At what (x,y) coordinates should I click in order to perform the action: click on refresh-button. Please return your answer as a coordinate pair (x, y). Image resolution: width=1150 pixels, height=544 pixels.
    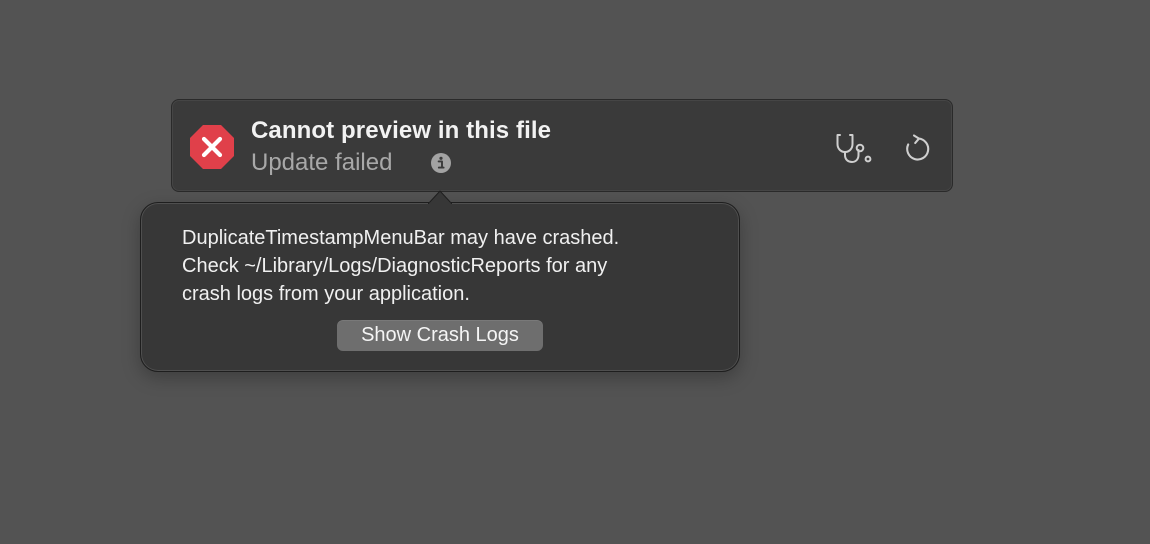
    Looking at the image, I should click on (917, 148).